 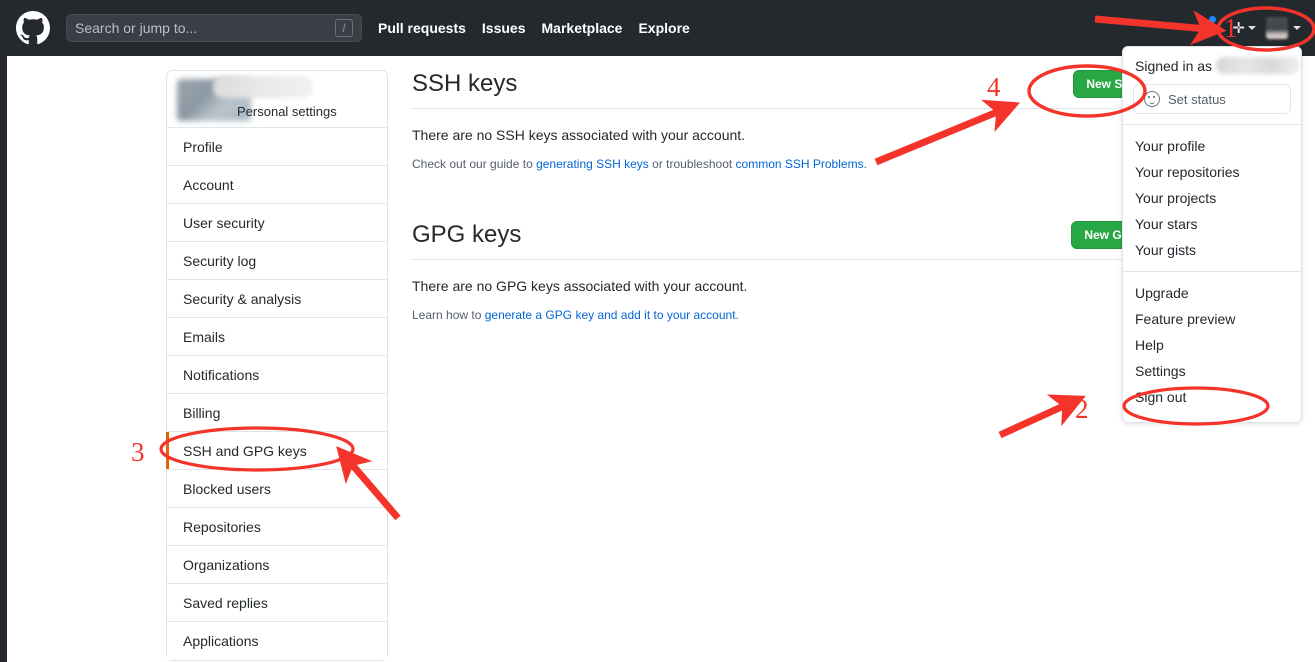 I want to click on sidebar-item-label: User security, so click(x=224, y=222).